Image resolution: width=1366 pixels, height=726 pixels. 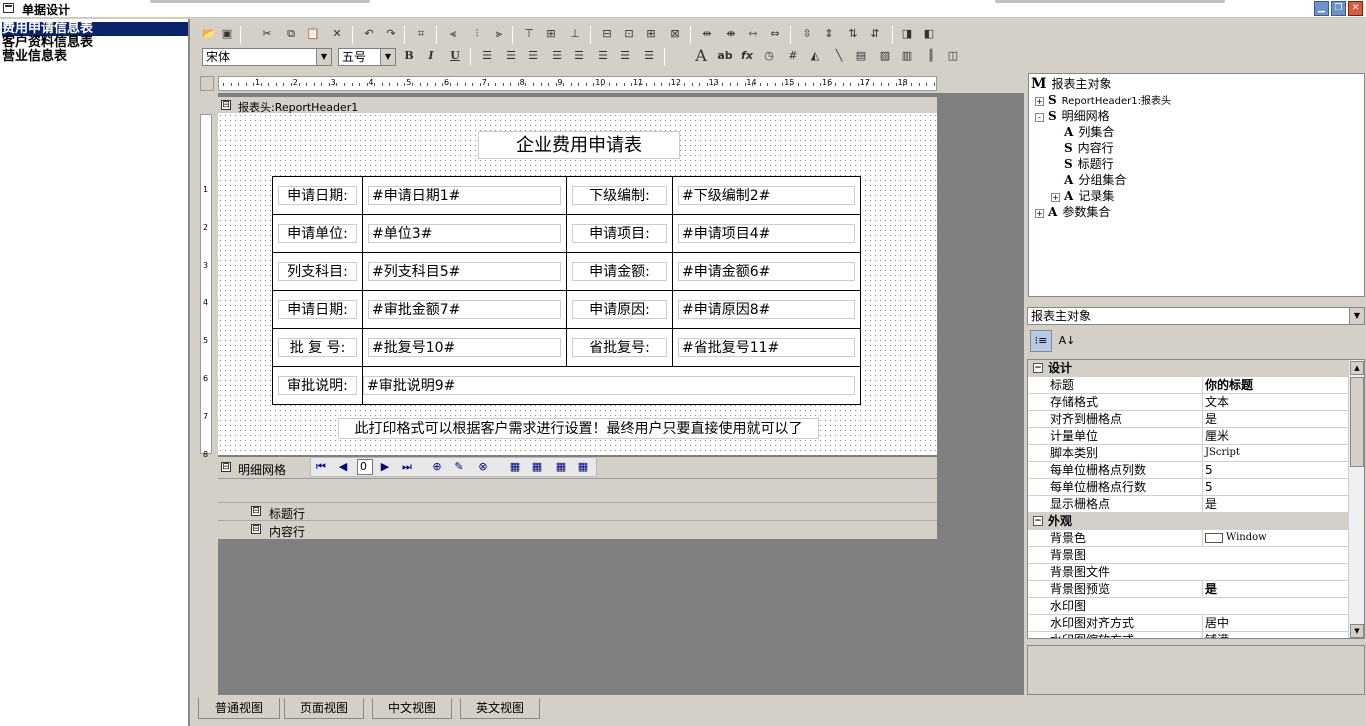 What do you see at coordinates (701, 56) in the screenshot?
I see `static-text-tool: A` at bounding box center [701, 56].